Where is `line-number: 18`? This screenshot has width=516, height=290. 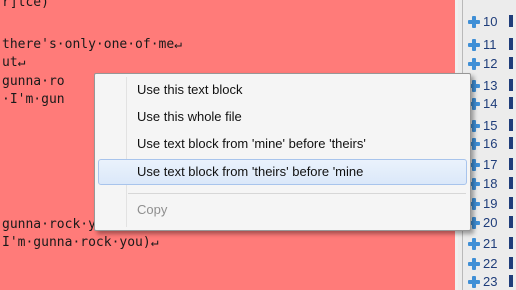 line-number: 18 is located at coordinates (490, 183).